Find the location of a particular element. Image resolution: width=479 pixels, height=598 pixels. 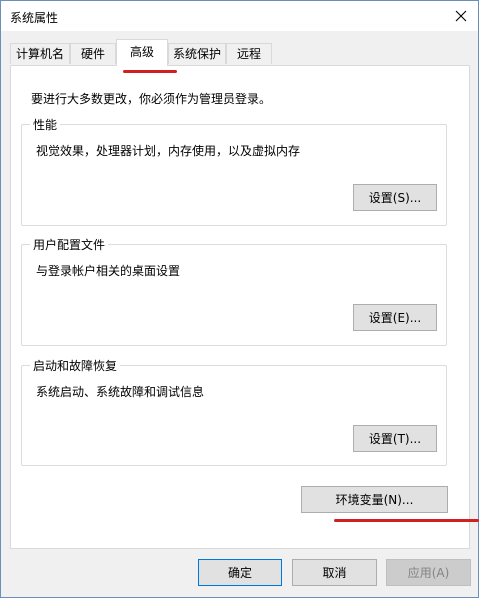

close-icon is located at coordinates (461, 16).